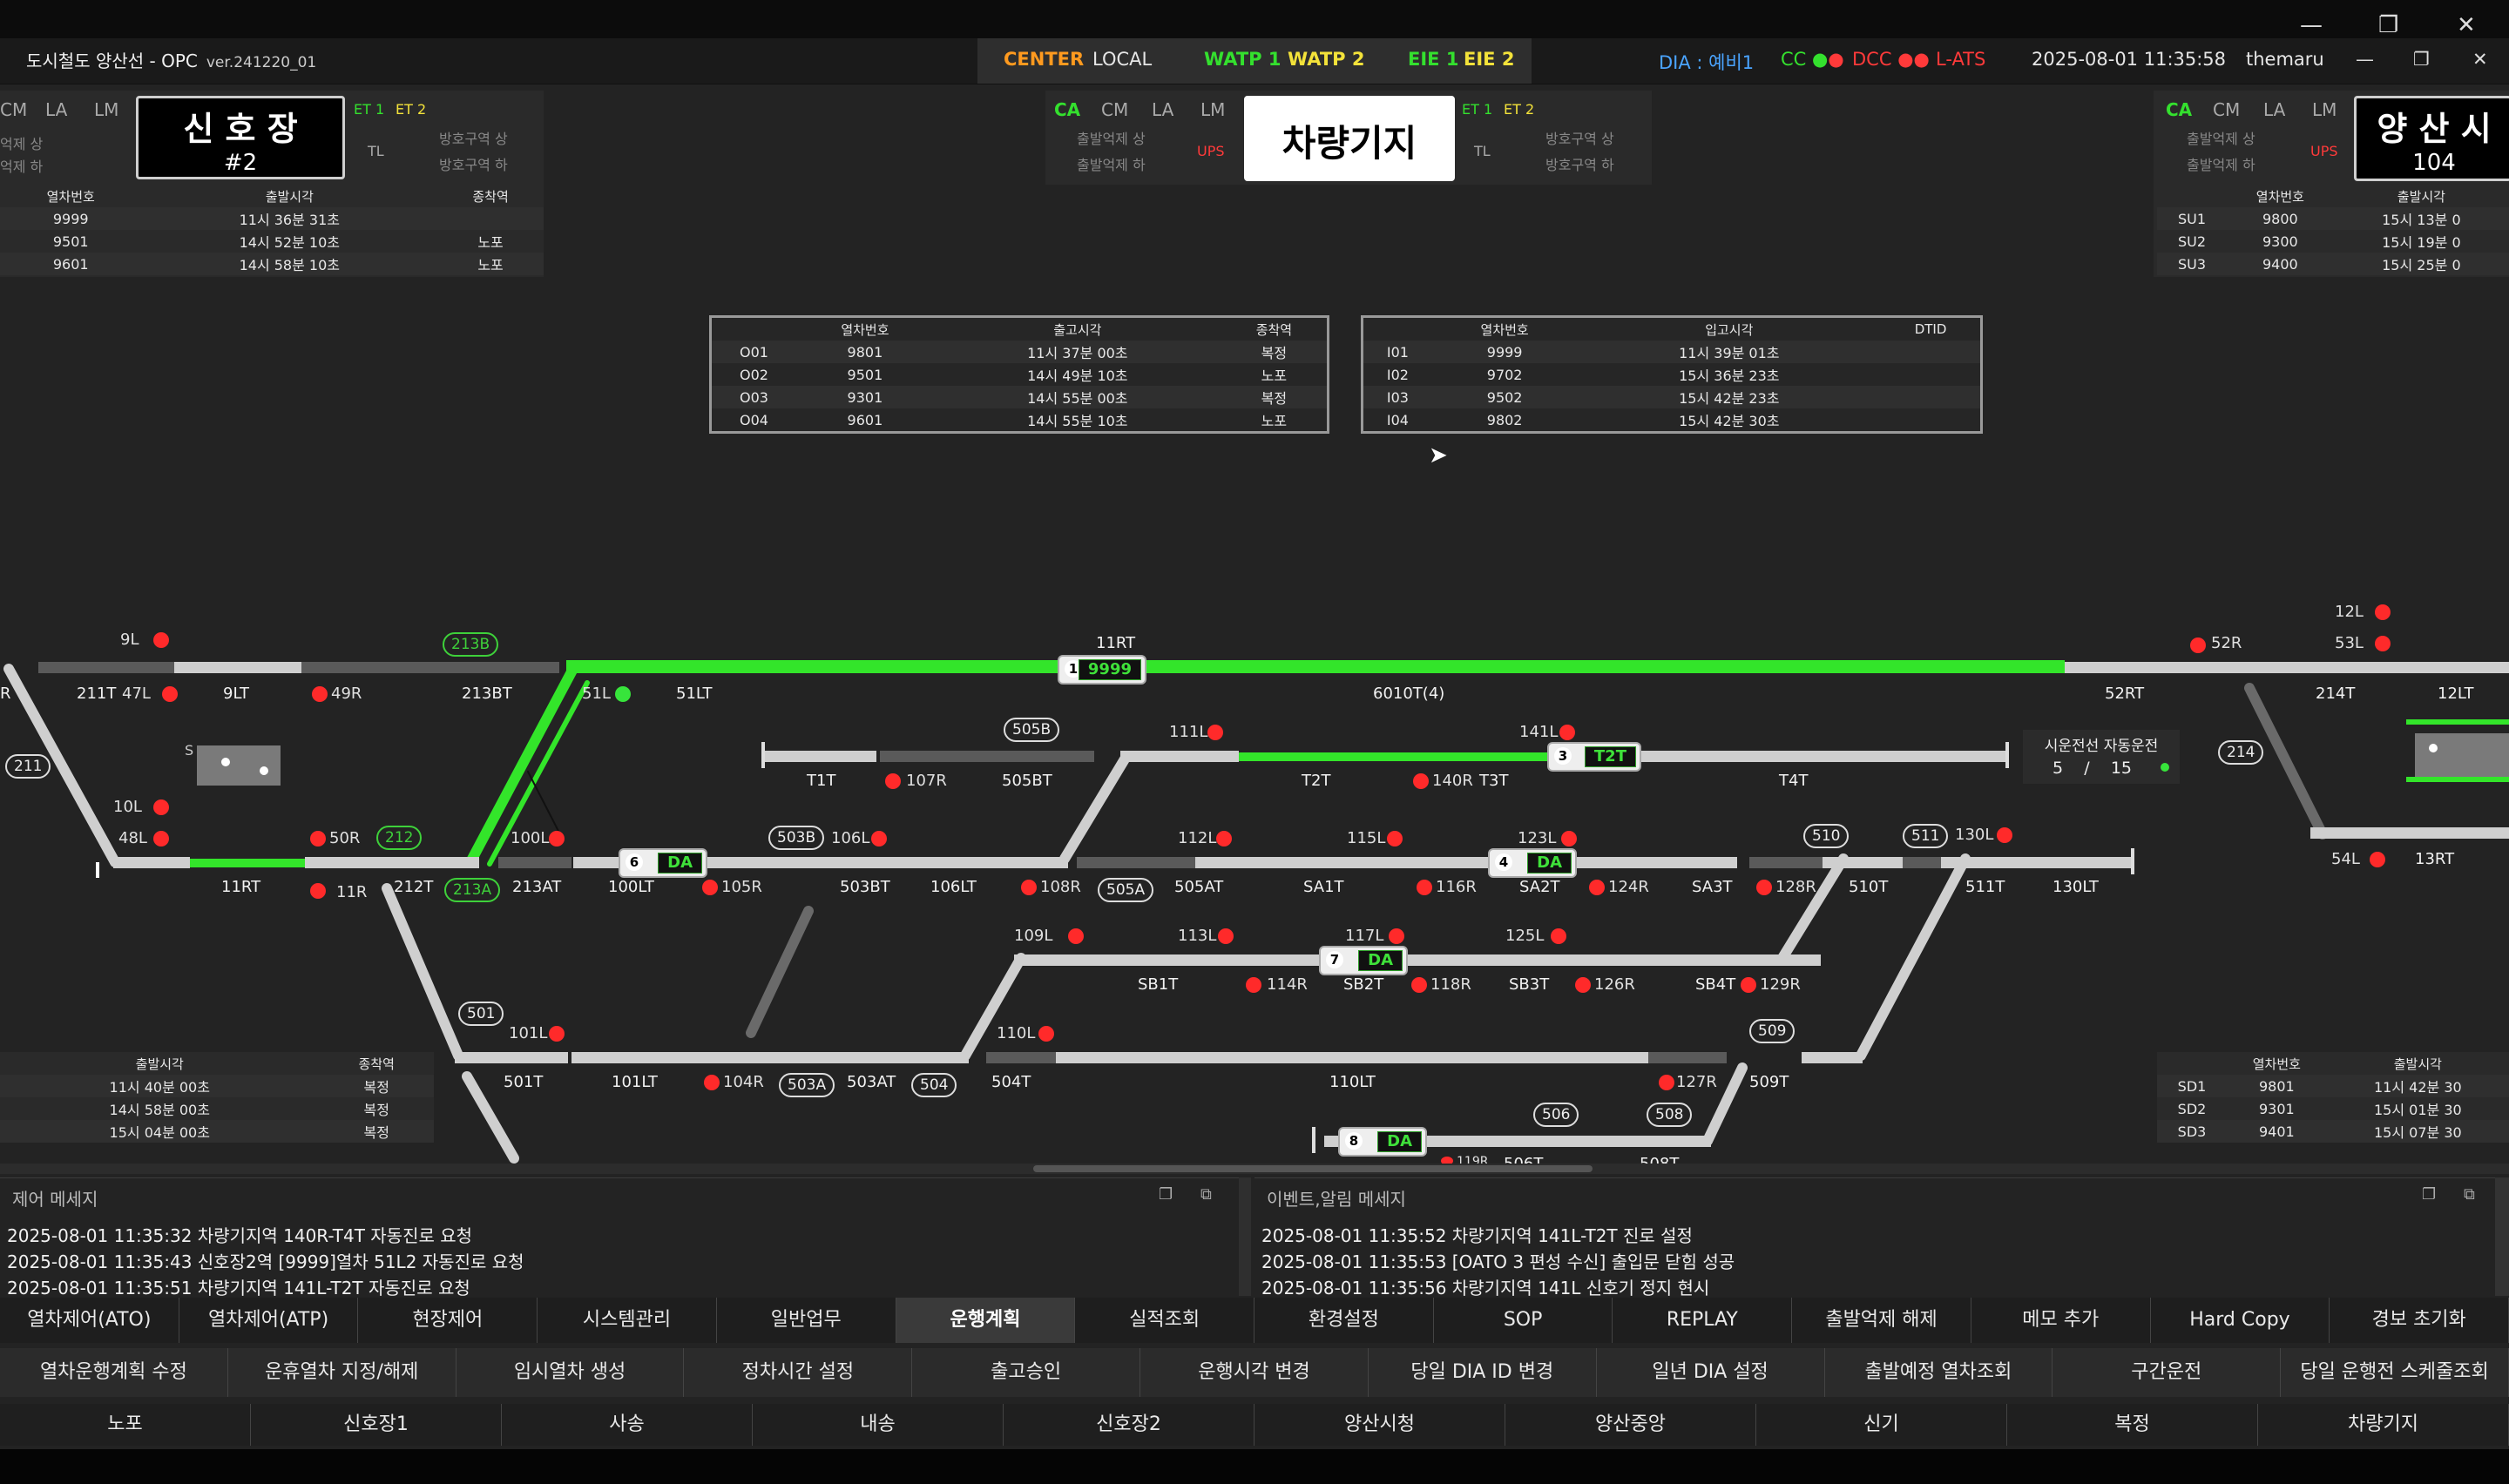 The width and height of the screenshot is (2509, 1484). I want to click on signal-107r, so click(893, 781).